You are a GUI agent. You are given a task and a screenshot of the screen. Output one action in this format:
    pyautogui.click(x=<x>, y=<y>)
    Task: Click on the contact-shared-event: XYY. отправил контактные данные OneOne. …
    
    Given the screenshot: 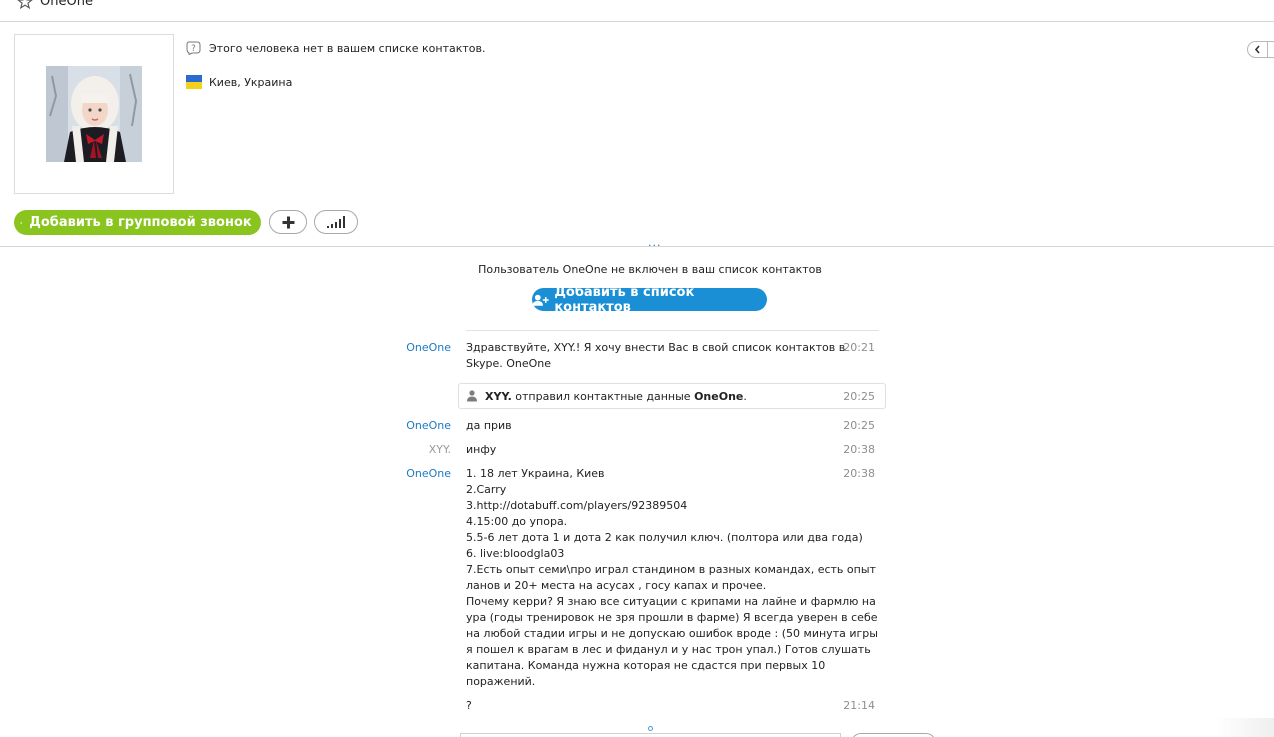 What is the action you would take?
    pyautogui.click(x=672, y=396)
    